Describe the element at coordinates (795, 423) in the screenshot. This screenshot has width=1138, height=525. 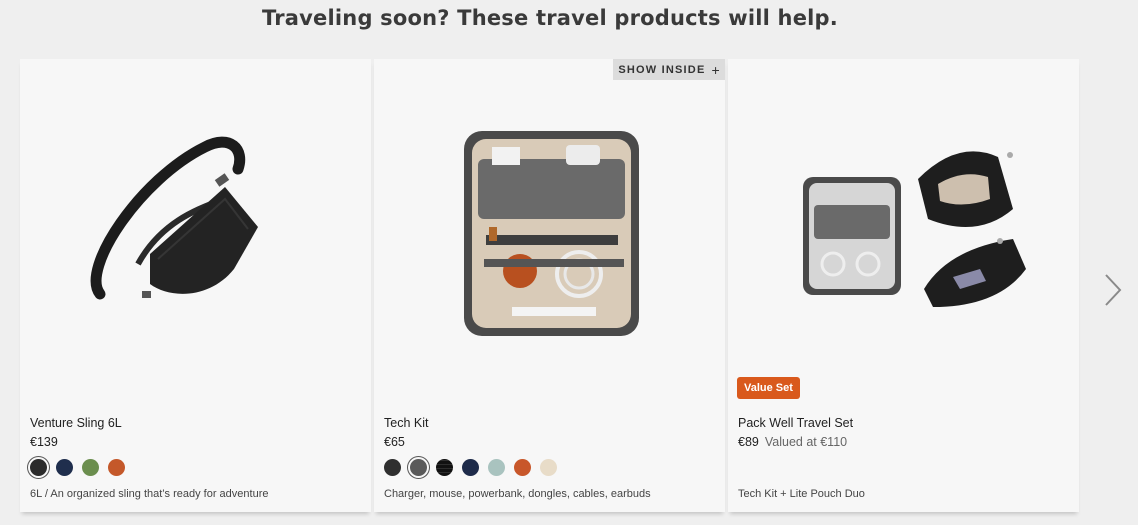
I see `product-name: Pack Well Travel Set` at that location.